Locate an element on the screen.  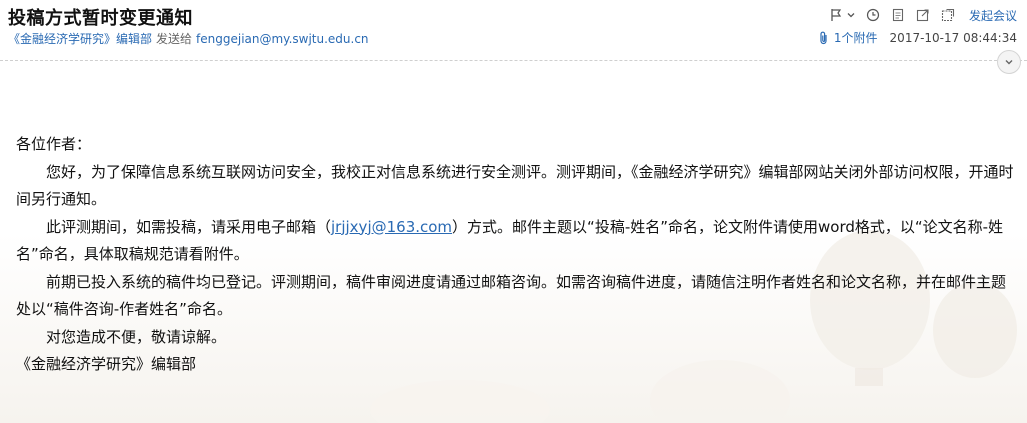
expand-header-button is located at coordinates (1009, 62).